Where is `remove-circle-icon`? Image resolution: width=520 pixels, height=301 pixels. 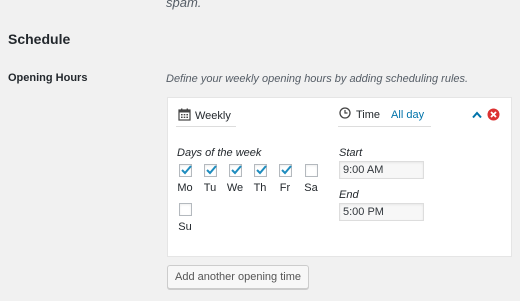
remove-circle-icon is located at coordinates (493, 117).